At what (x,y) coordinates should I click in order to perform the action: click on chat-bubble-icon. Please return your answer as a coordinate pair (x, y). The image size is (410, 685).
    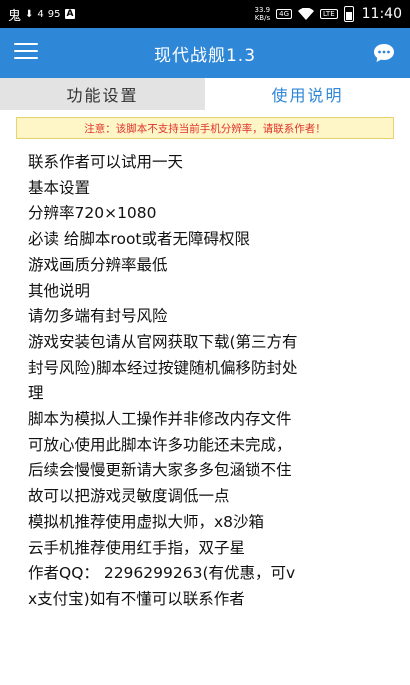
    Looking at the image, I should click on (384, 53).